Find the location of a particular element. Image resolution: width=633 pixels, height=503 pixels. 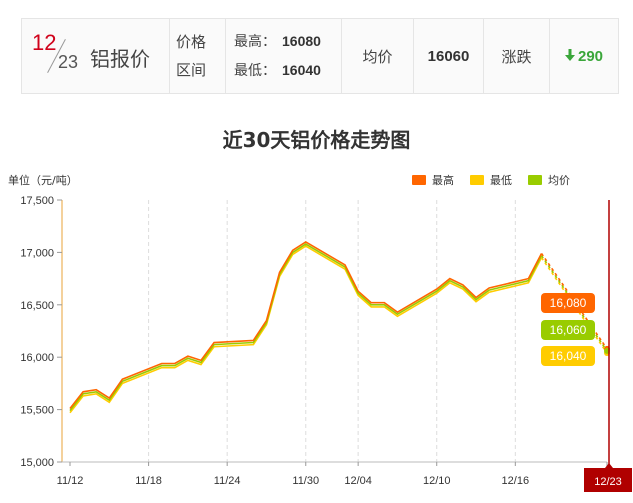

x-tick-label: 11/24 is located at coordinates (227, 481).